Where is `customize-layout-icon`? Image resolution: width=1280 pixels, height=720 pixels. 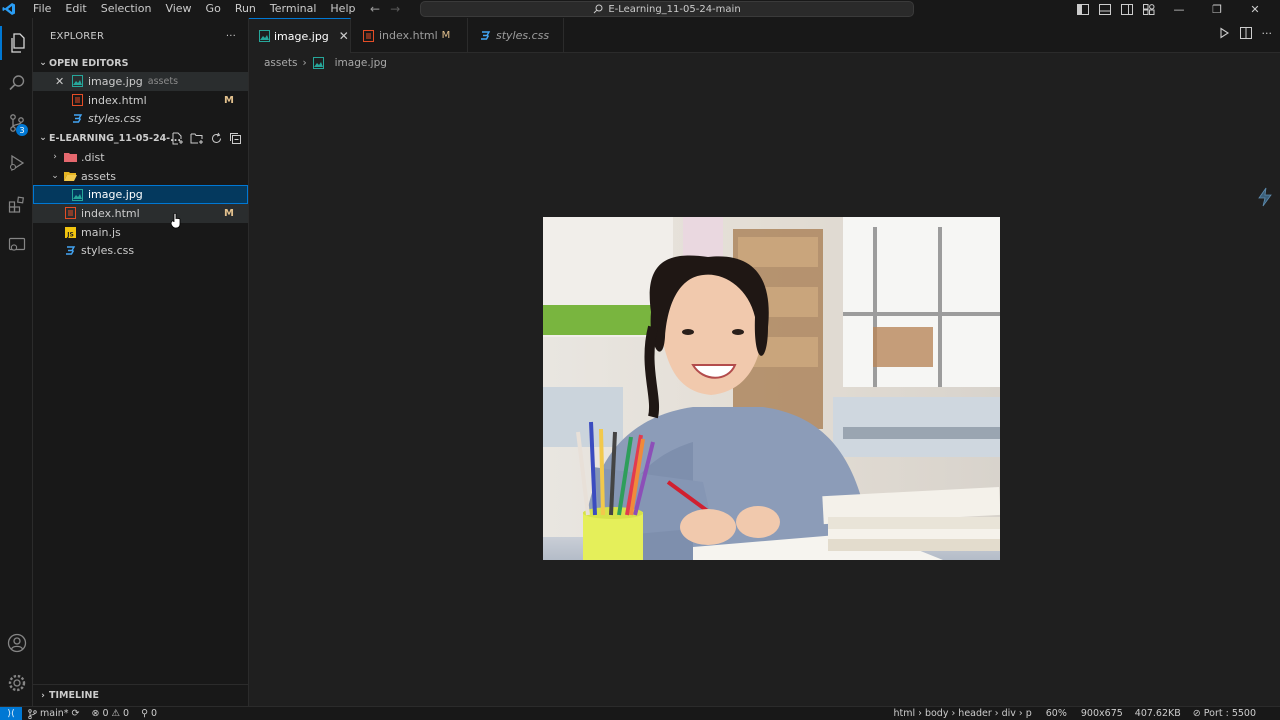
customize-layout-icon is located at coordinates (1149, 9).